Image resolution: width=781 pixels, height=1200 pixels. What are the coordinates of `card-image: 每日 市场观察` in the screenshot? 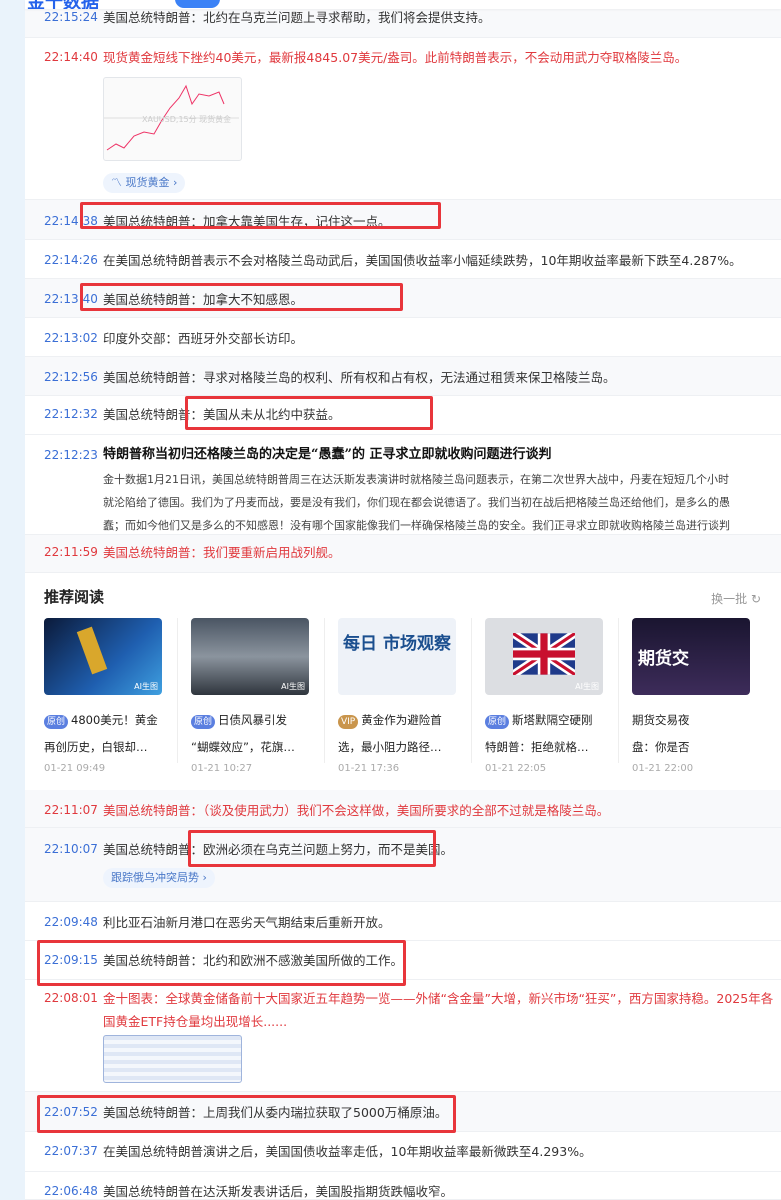 It's located at (397, 656).